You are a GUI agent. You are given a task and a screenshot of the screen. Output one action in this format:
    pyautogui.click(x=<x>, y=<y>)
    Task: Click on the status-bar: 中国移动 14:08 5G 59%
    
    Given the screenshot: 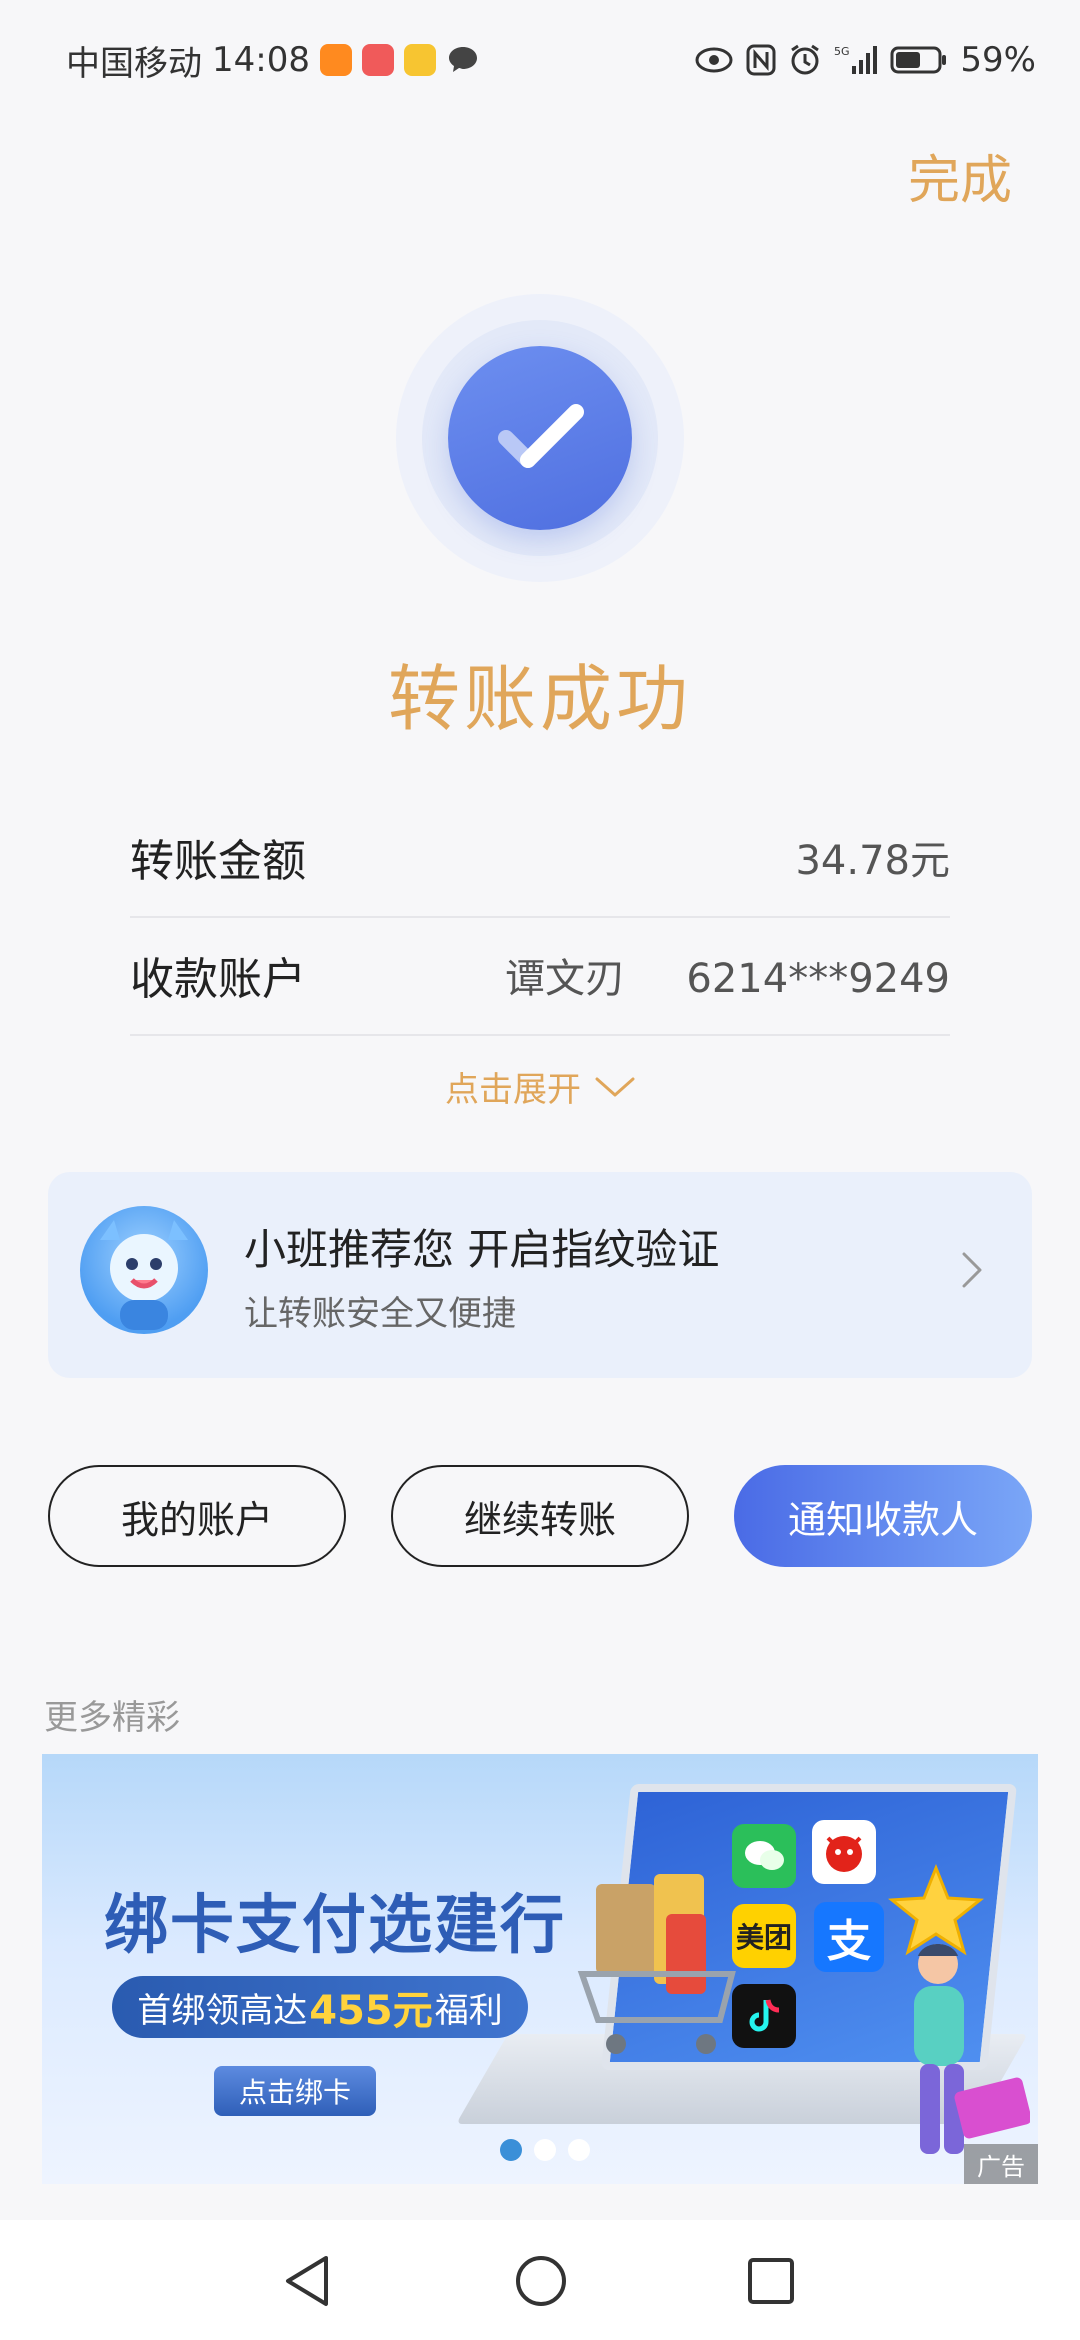 What is the action you would take?
    pyautogui.click(x=540, y=60)
    